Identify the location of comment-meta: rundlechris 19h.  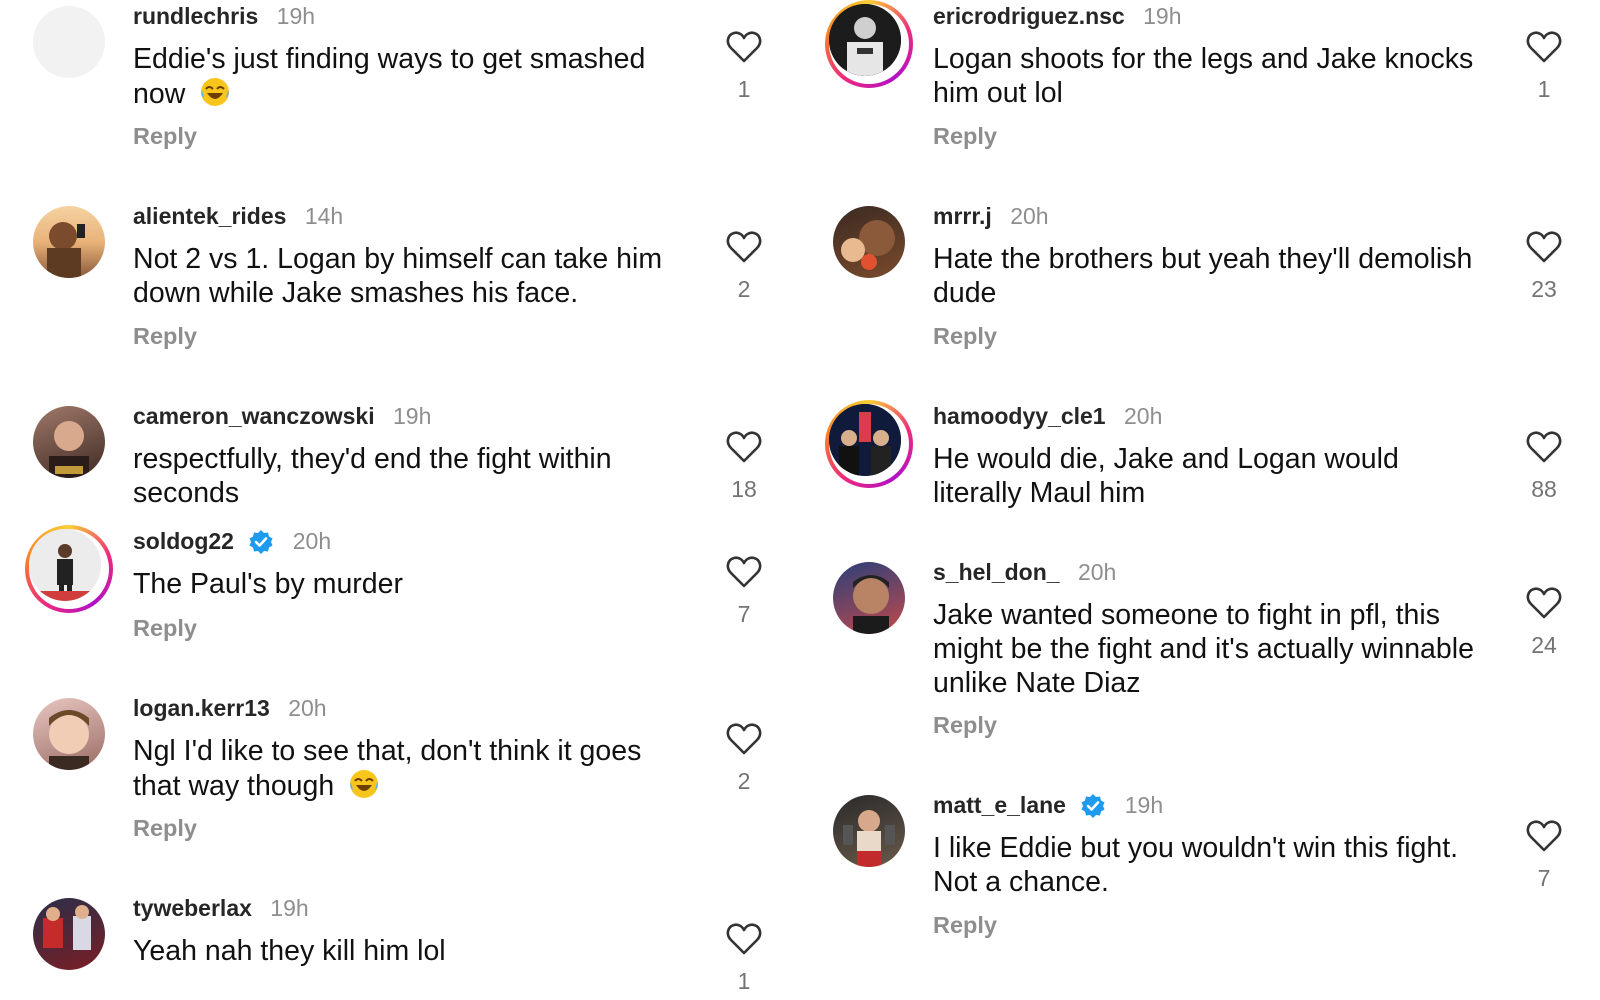
(224, 16).